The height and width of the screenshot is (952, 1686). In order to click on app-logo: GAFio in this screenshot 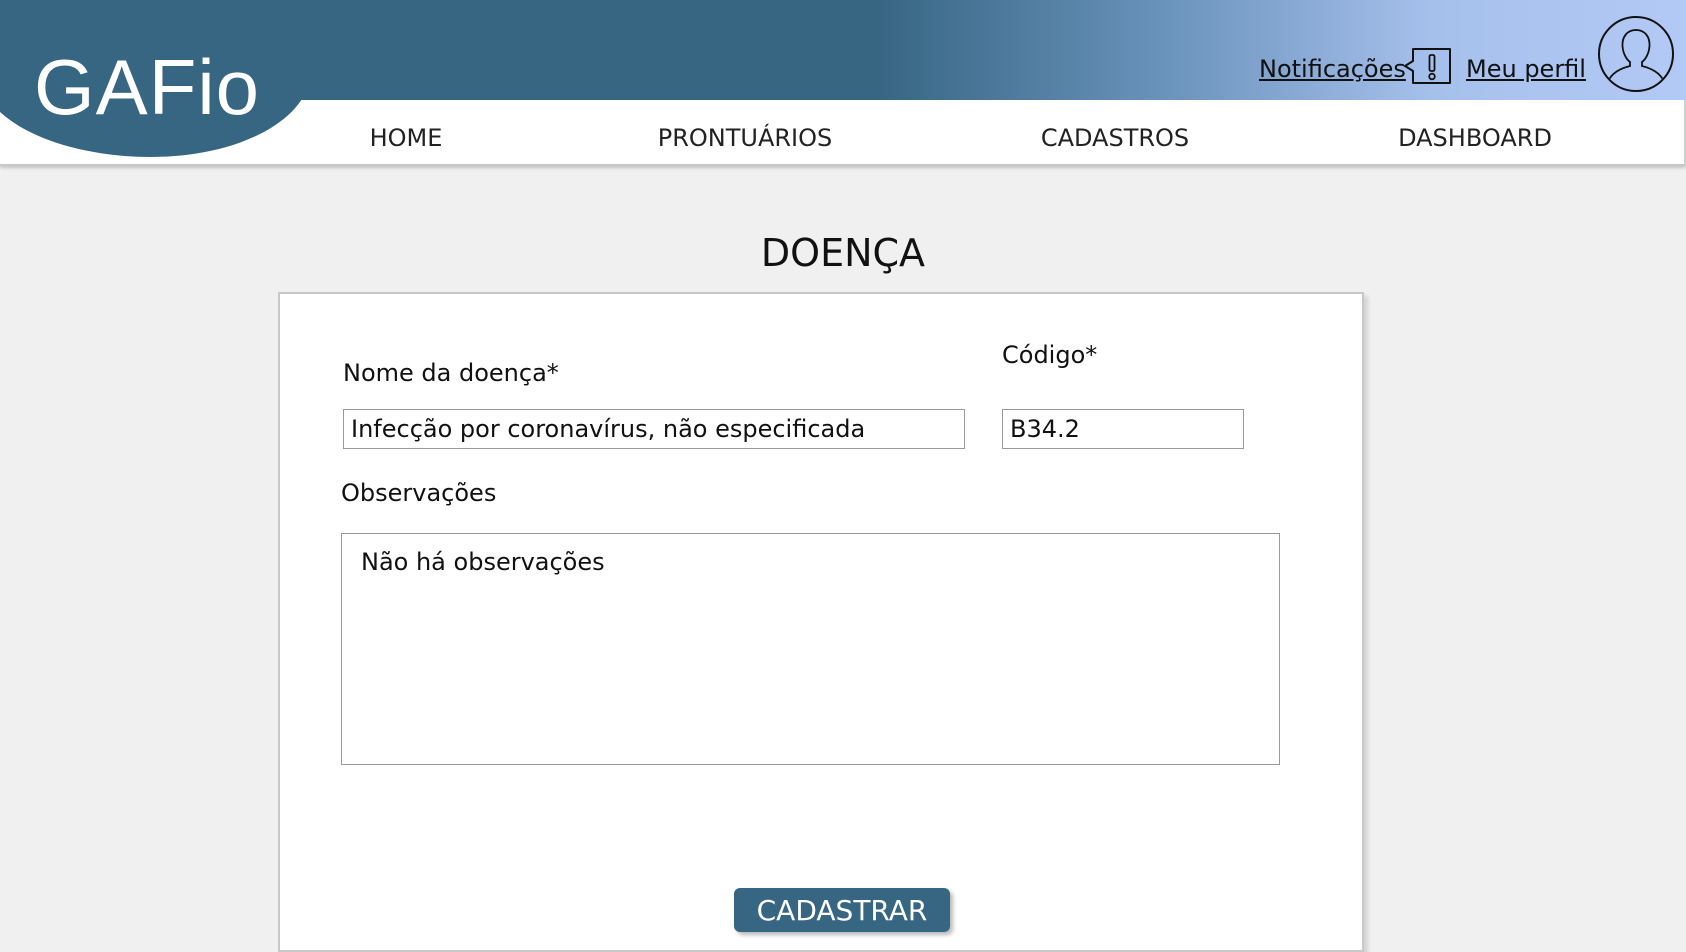, I will do `click(147, 87)`.